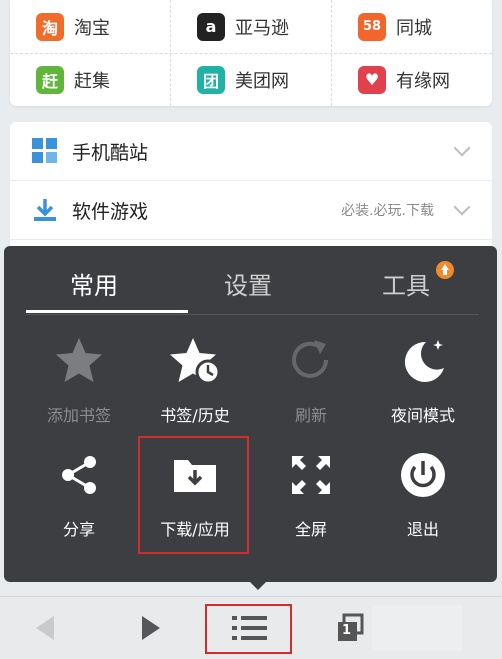 This screenshot has width=502, height=659. What do you see at coordinates (423, 503) in the screenshot?
I see `menu-item-exit: 退出` at bounding box center [423, 503].